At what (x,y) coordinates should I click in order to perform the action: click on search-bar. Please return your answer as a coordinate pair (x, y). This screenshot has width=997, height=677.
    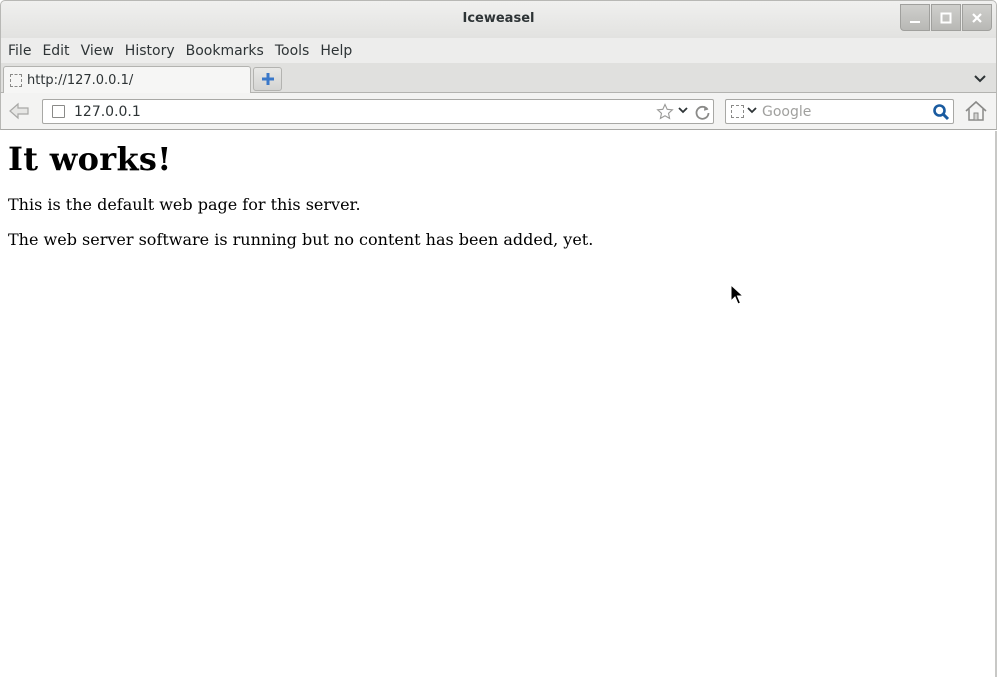
    Looking at the image, I should click on (839, 111).